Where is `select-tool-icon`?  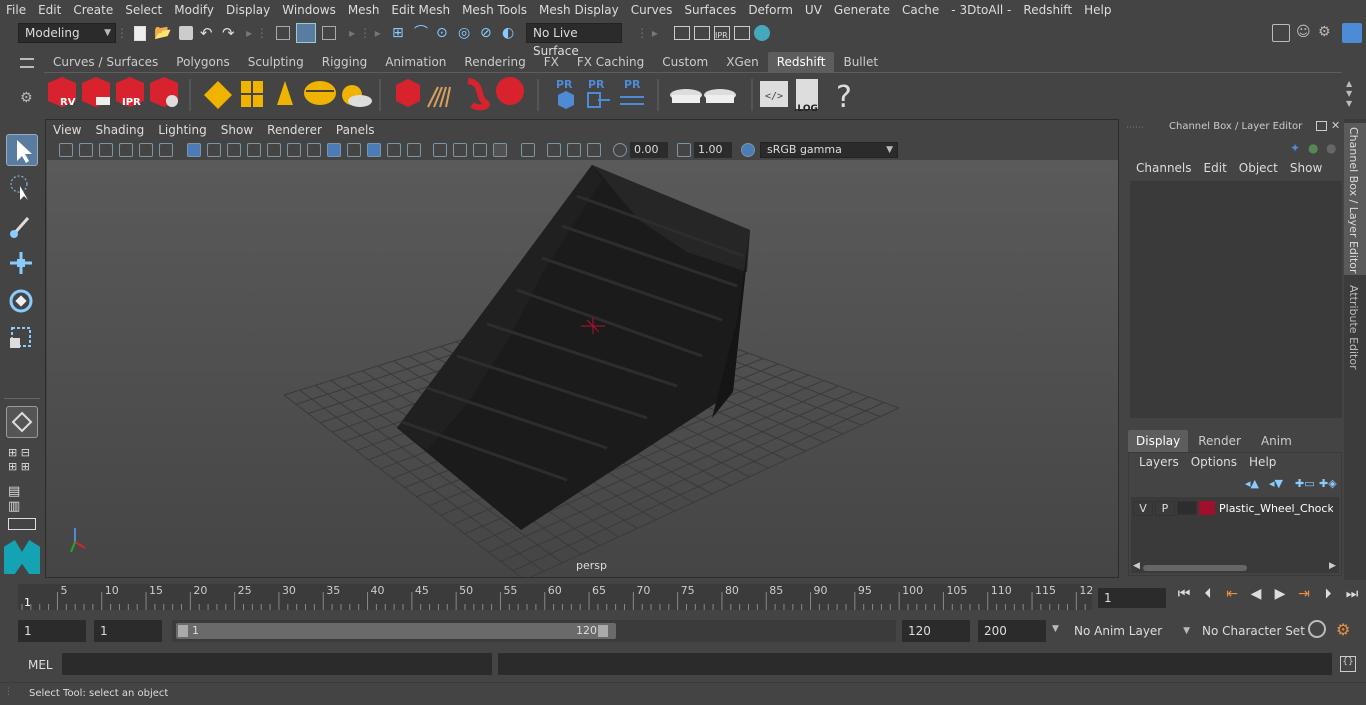
select-tool-icon is located at coordinates (22, 150).